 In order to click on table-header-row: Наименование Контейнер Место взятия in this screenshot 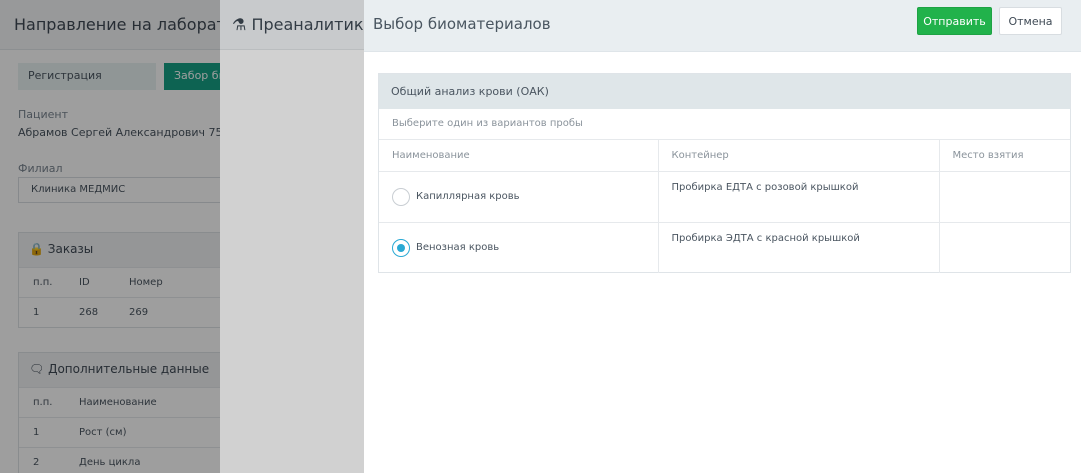, I will do `click(724, 156)`.